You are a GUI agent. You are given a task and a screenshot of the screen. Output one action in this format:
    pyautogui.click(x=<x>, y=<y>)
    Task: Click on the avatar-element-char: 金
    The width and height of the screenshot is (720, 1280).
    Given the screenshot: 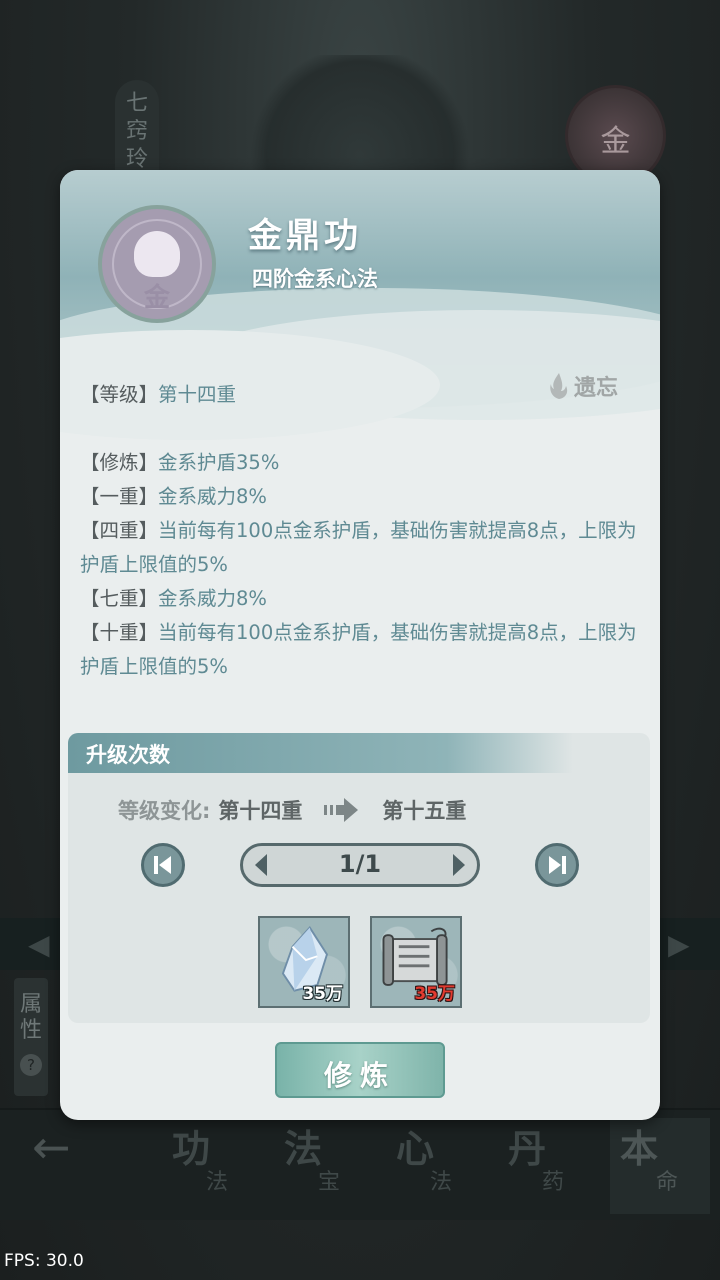 What is the action you would take?
    pyautogui.click(x=156, y=298)
    